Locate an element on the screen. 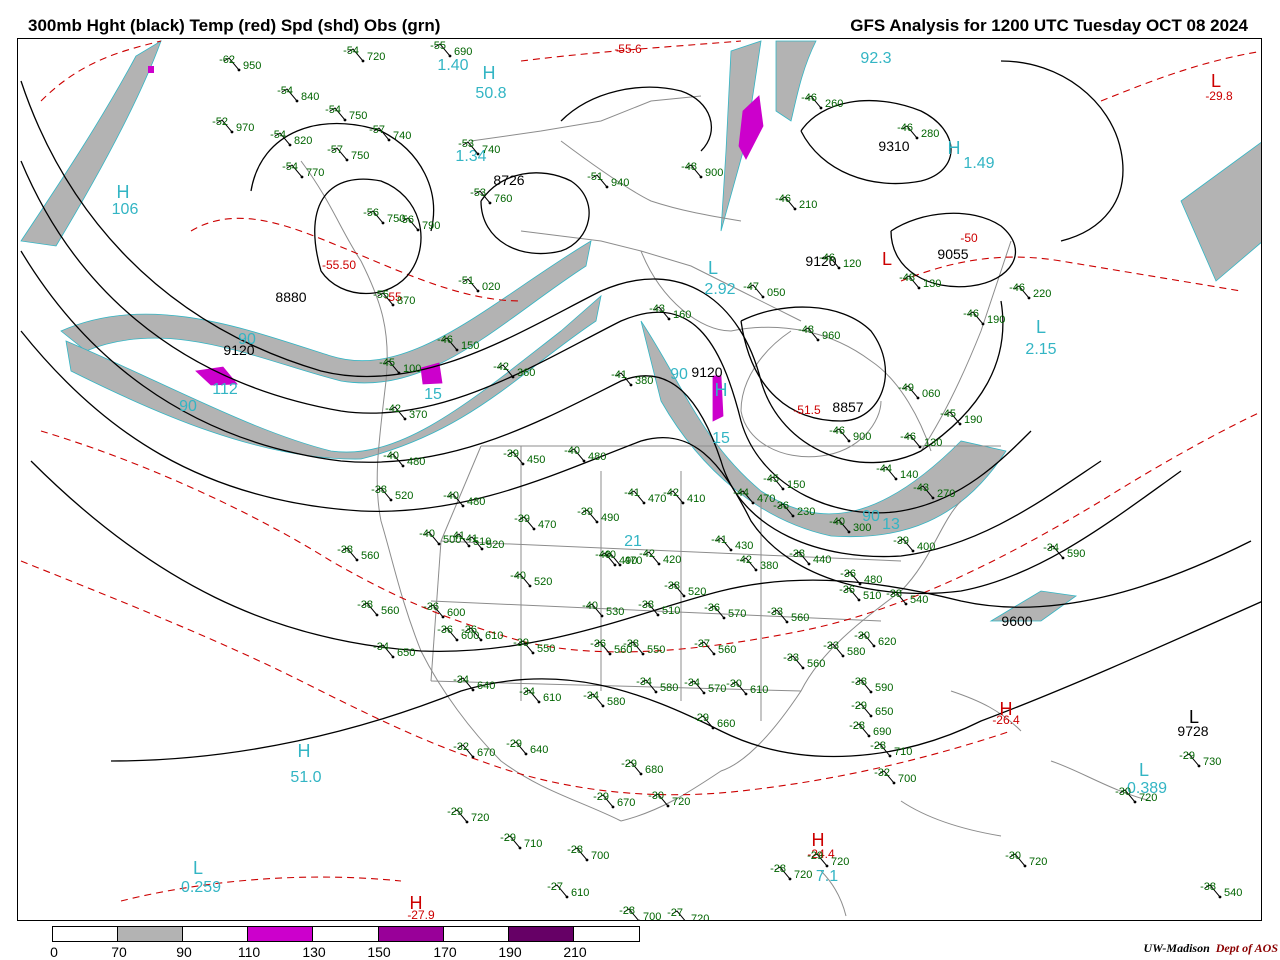 This screenshot has width=1280, height=960. height-contour is located at coordinates (876, 142).